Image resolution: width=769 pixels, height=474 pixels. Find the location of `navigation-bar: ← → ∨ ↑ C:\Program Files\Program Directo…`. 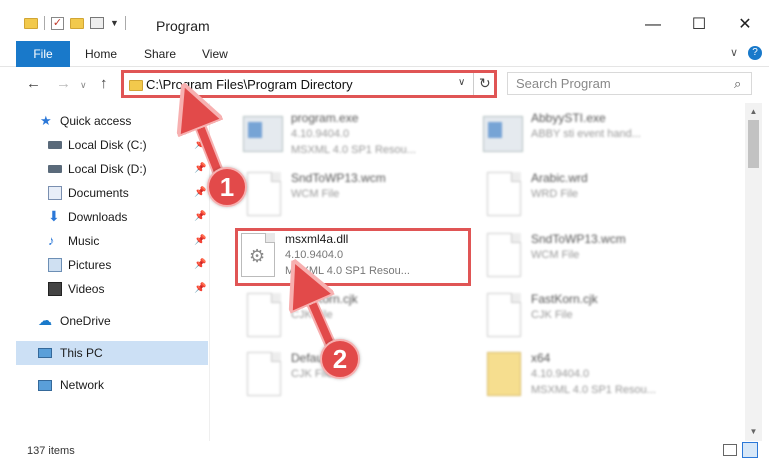

navigation-bar: ← → ∨ ↑ C:\Program Files\Program Directo… is located at coordinates (384, 84).